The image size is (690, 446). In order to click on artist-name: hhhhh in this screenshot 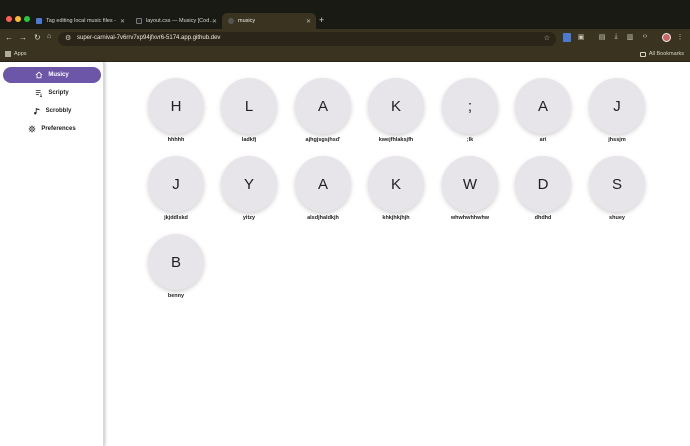, I will do `click(176, 140)`.